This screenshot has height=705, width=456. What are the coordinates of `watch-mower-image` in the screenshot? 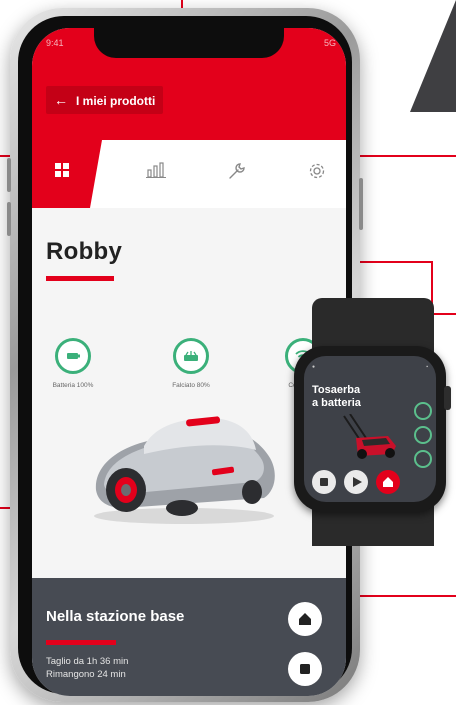 It's located at (369, 436).